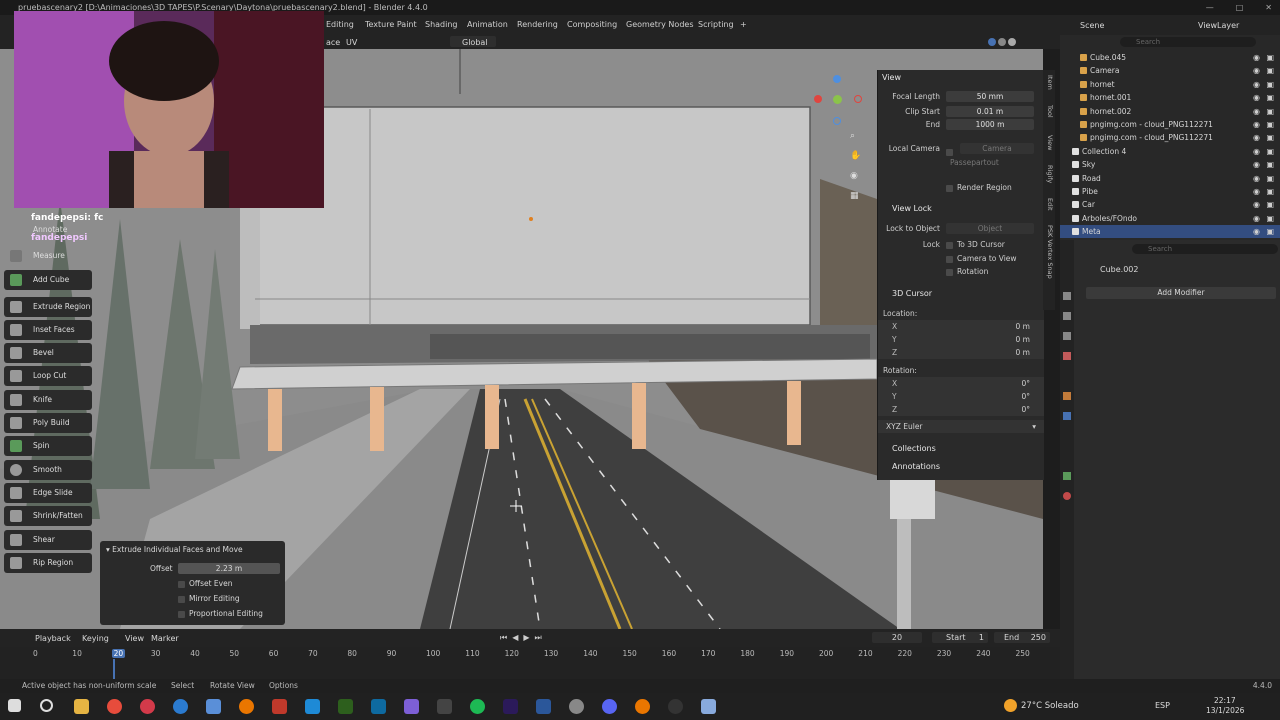  What do you see at coordinates (1012, 42) in the screenshot?
I see `rendered-shading-icon` at bounding box center [1012, 42].